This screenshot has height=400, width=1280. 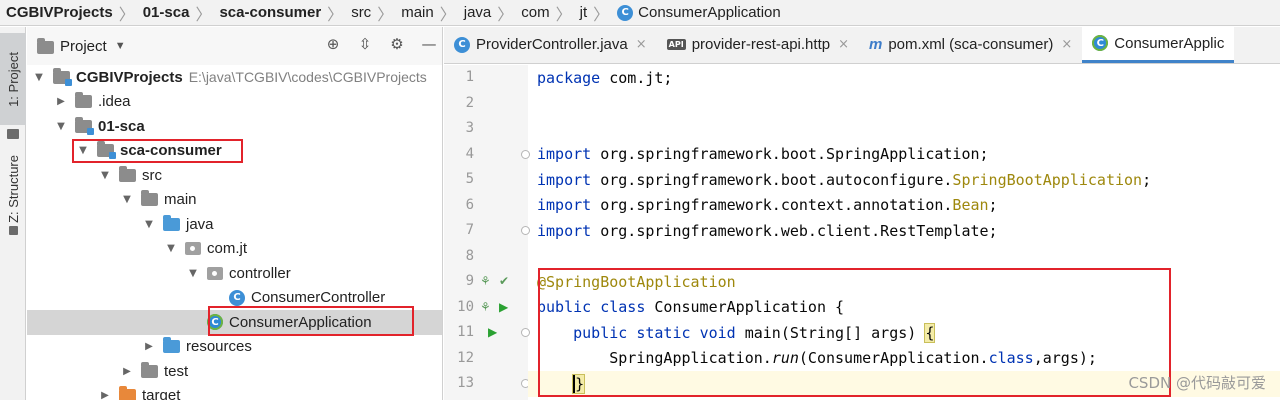 I want to click on breadcrumb-item-label: CGBIVProjects, so click(x=59, y=12).